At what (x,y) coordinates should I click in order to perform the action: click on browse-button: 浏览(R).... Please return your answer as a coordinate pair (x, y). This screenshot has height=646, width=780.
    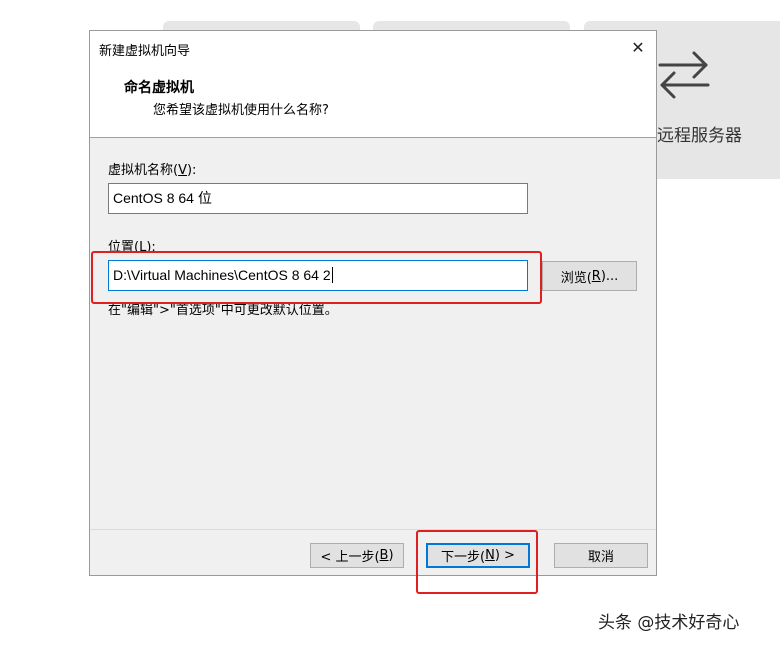
    Looking at the image, I should click on (589, 276).